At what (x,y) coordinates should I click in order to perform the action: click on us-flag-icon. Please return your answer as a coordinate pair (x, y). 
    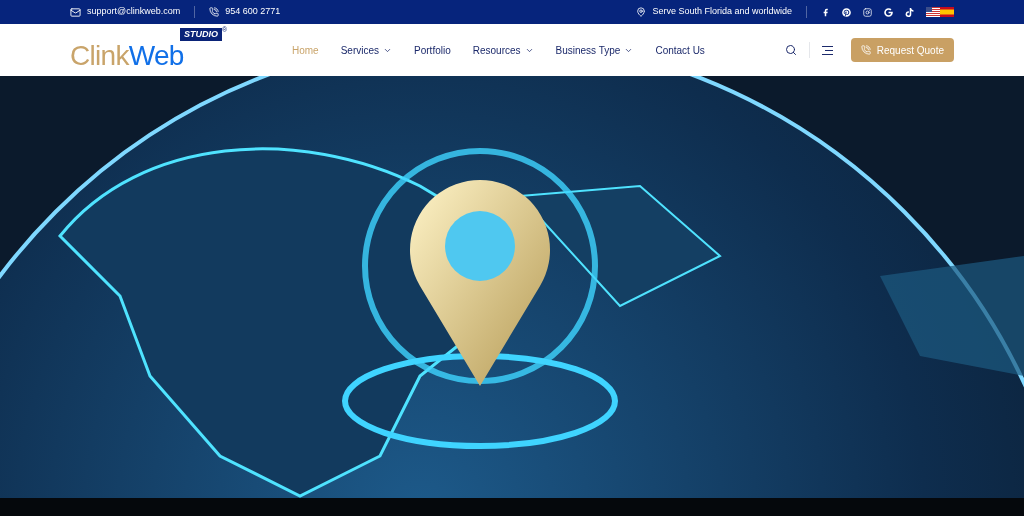
    Looking at the image, I should click on (933, 12).